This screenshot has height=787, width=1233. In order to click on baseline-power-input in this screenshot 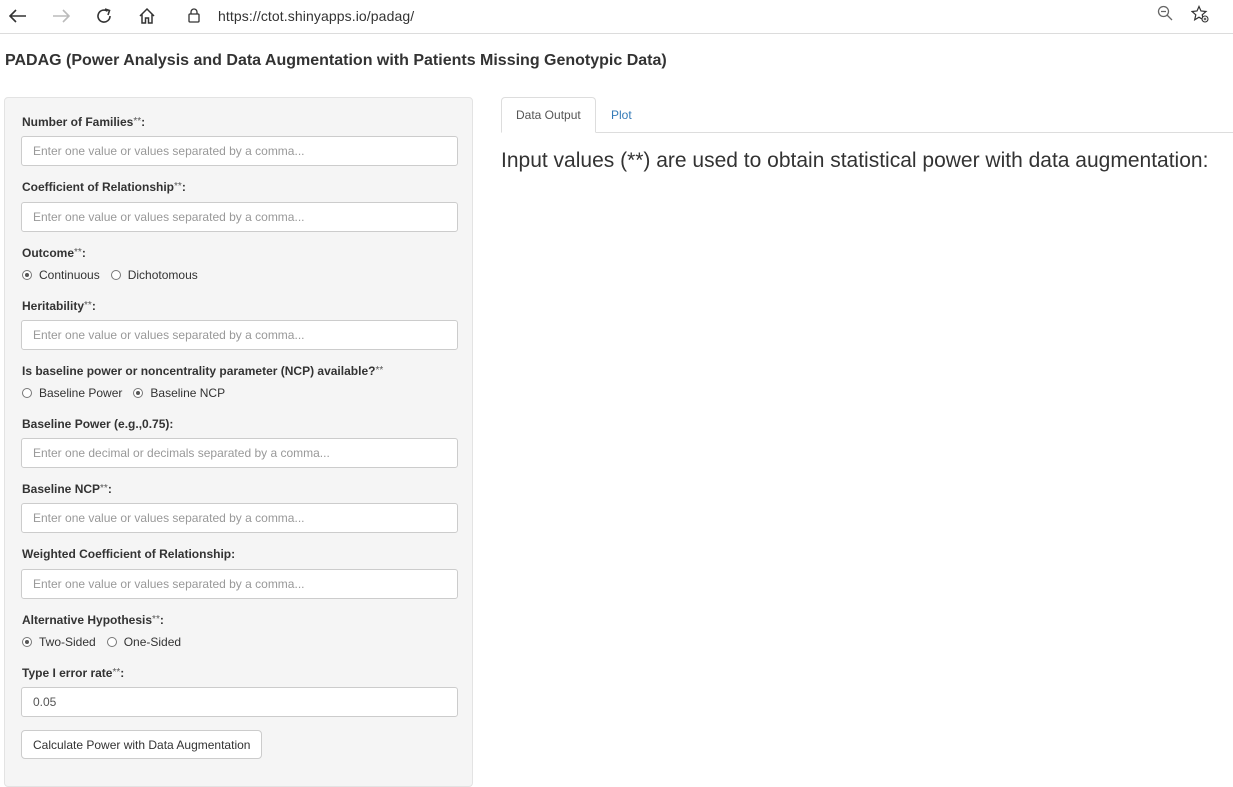, I will do `click(239, 453)`.